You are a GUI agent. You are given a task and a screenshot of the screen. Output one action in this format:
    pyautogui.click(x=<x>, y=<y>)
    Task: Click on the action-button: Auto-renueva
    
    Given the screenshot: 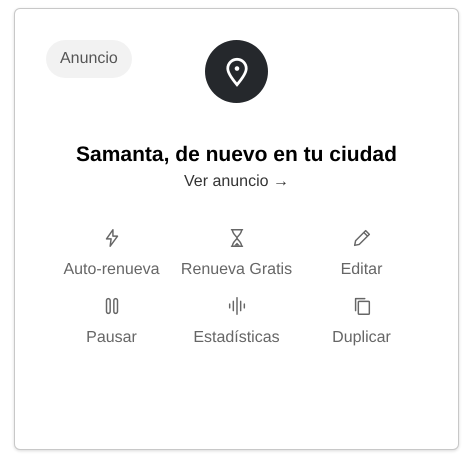 What is the action you would take?
    pyautogui.click(x=111, y=254)
    